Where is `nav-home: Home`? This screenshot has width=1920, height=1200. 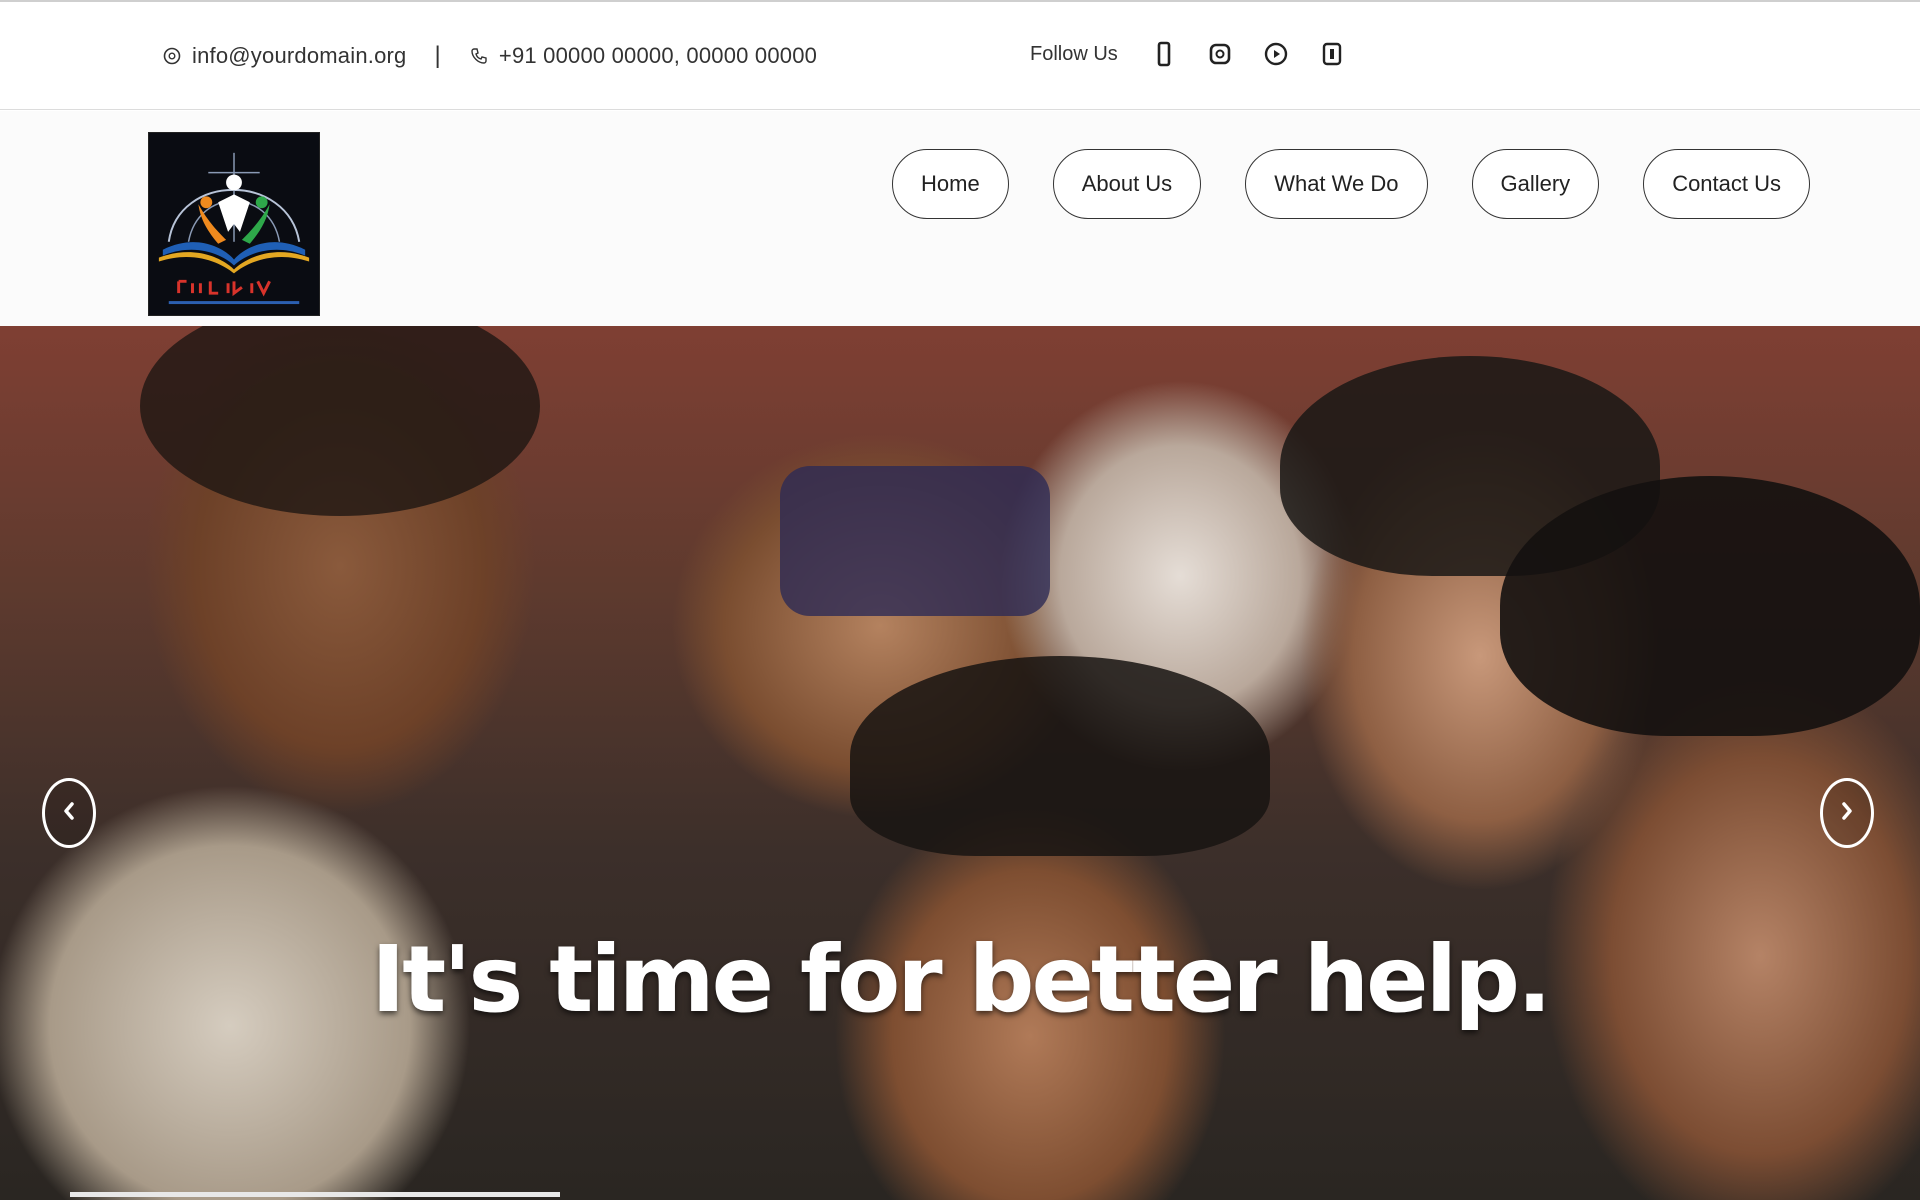
nav-home: Home is located at coordinates (950, 184).